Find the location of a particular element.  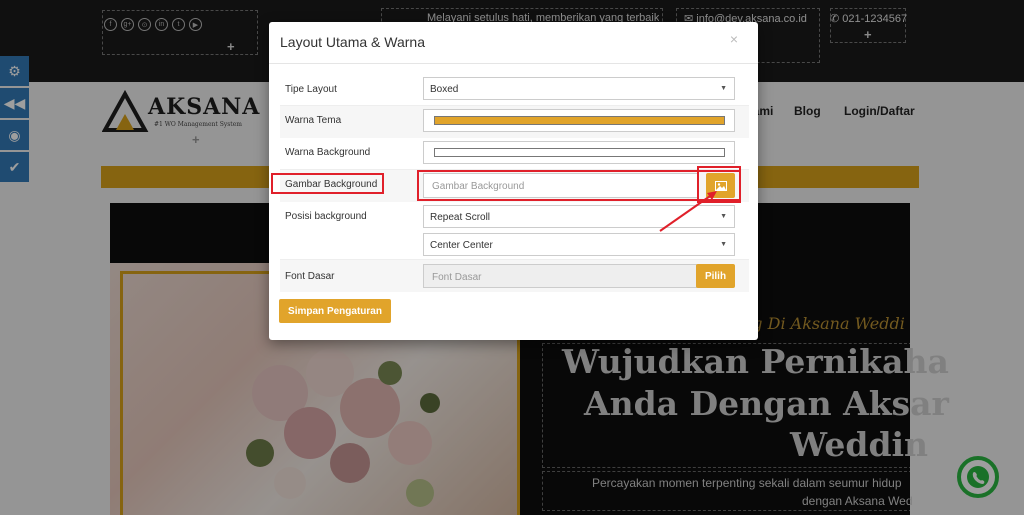

pilih-font-button: Pilih is located at coordinates (715, 276).